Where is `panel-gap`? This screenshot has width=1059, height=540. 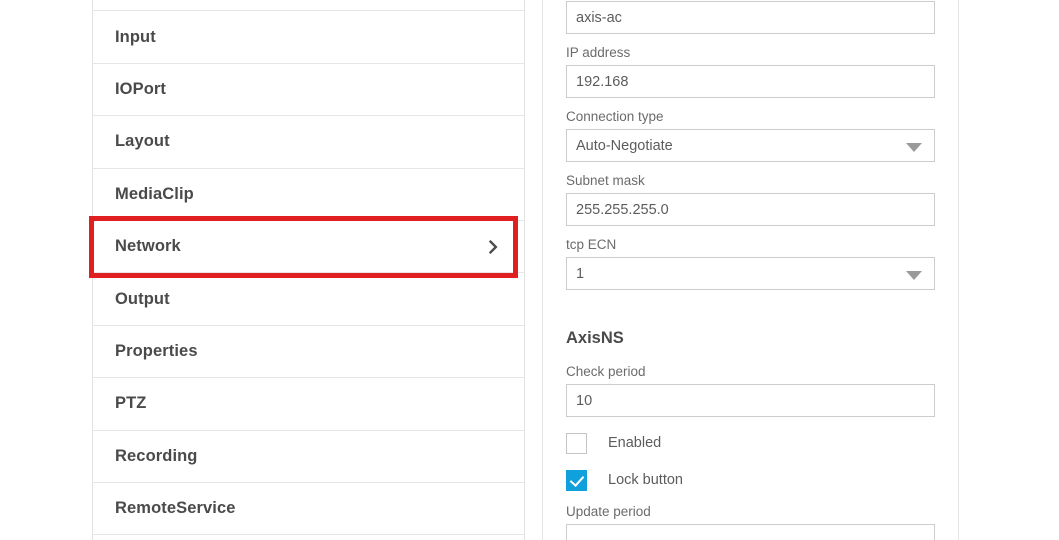
panel-gap is located at coordinates (533, 270).